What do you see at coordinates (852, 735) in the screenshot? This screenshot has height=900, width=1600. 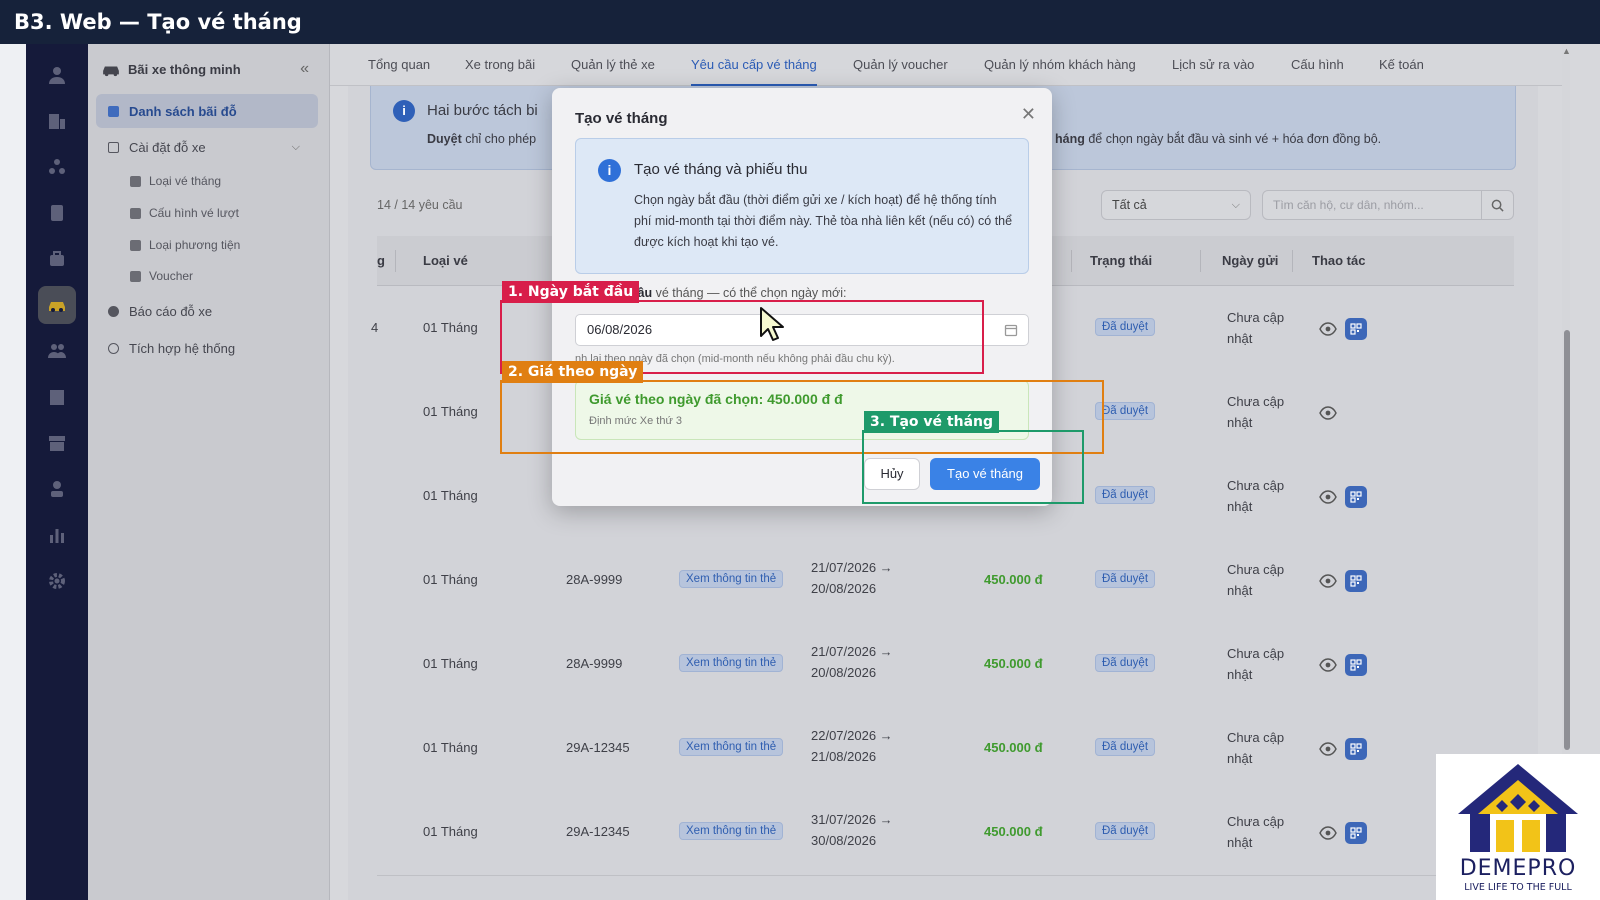 I see `period-start-cell: 22/07/2026 →` at bounding box center [852, 735].